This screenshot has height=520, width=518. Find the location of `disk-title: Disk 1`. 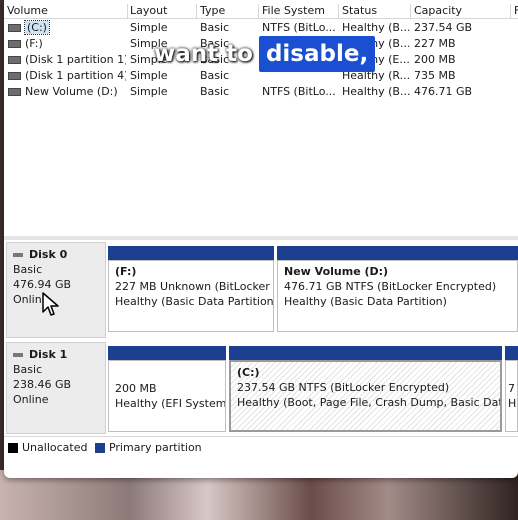

disk-title: Disk 1 is located at coordinates (48, 354).